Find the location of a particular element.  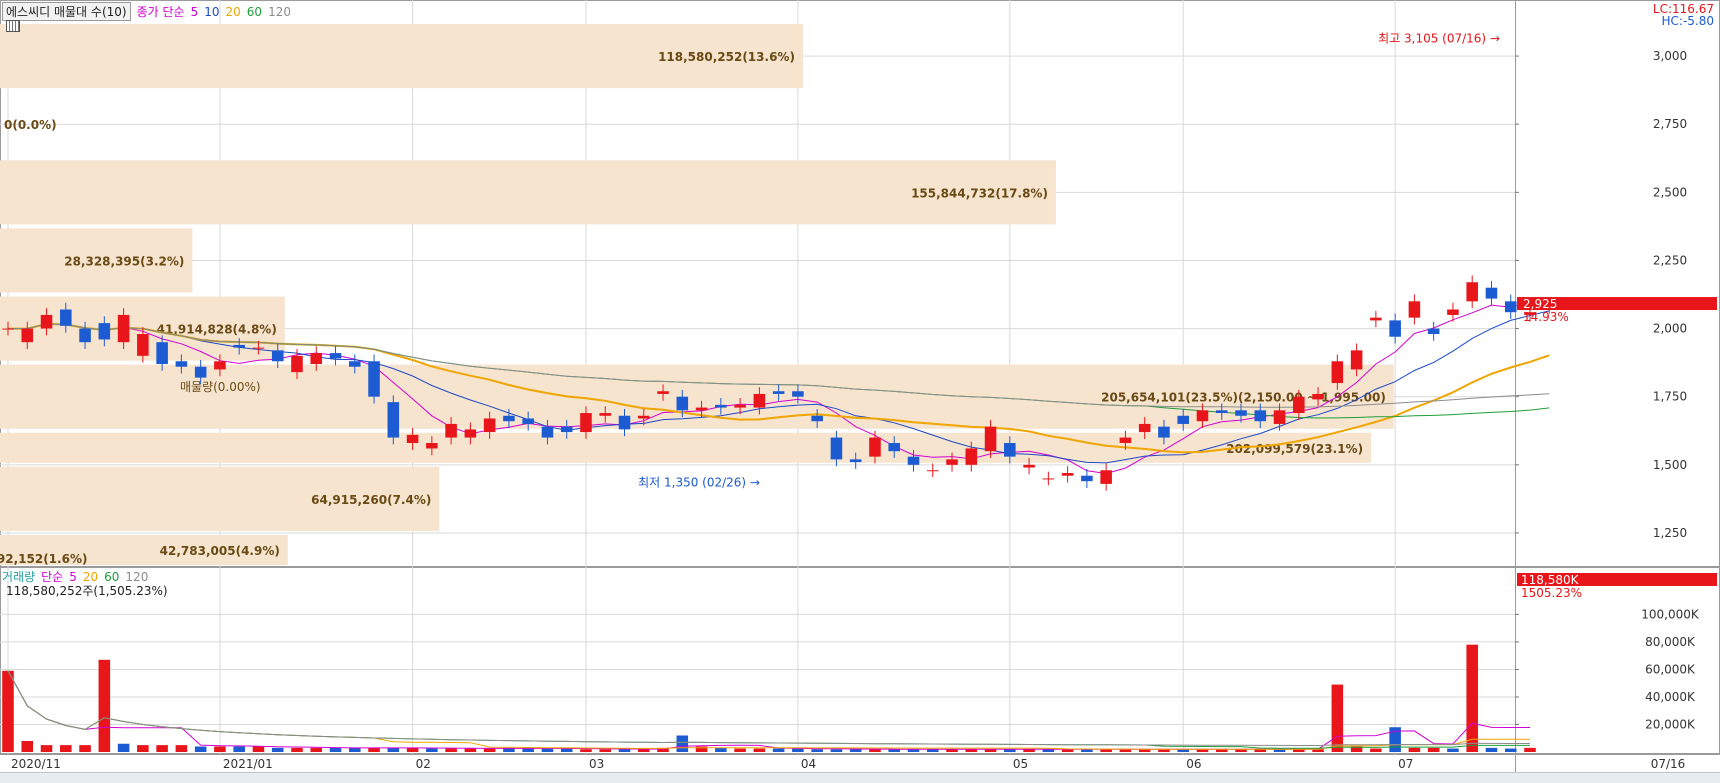

volume-profile-bar is located at coordinates (528, 192).